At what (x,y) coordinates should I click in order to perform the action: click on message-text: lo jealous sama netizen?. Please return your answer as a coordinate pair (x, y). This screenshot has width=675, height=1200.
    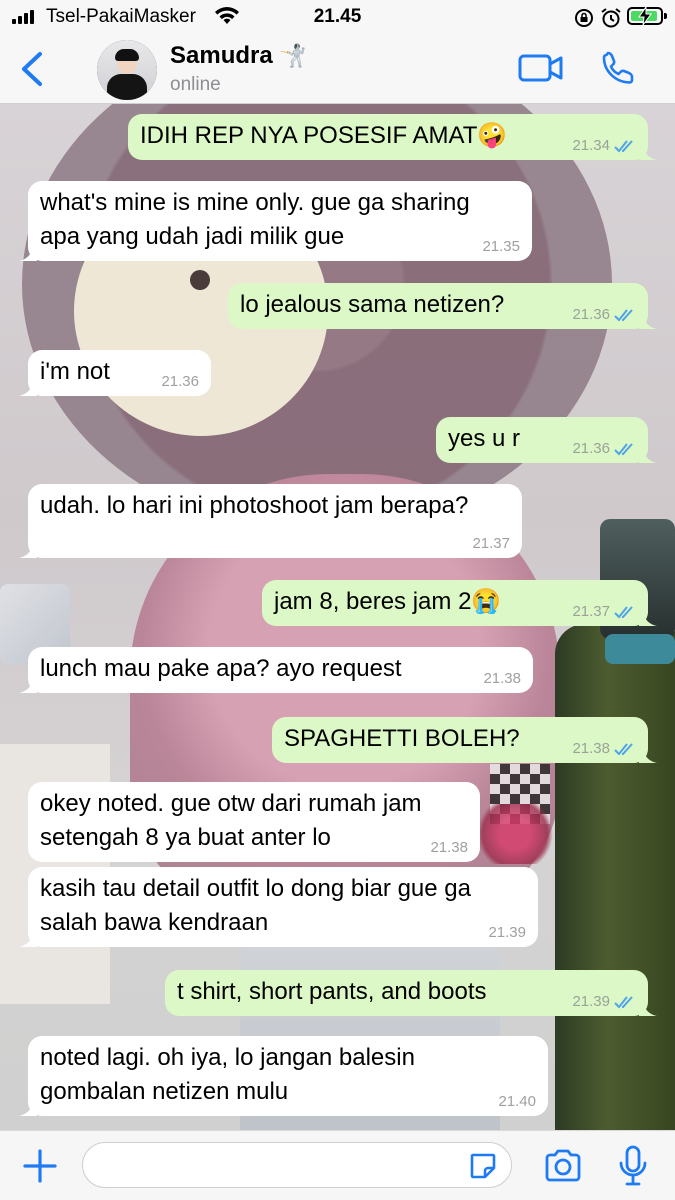
    Looking at the image, I should click on (372, 304).